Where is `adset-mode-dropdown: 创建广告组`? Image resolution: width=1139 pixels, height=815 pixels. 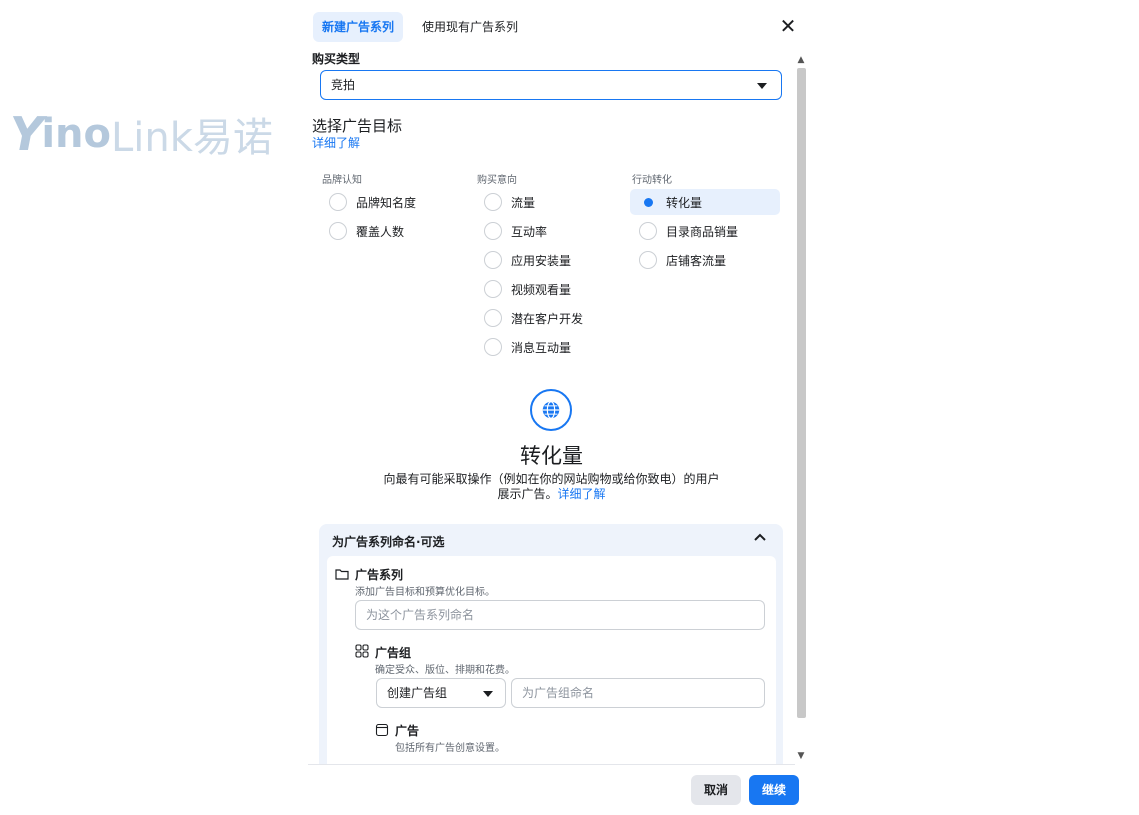
adset-mode-dropdown: 创建广告组 is located at coordinates (441, 693).